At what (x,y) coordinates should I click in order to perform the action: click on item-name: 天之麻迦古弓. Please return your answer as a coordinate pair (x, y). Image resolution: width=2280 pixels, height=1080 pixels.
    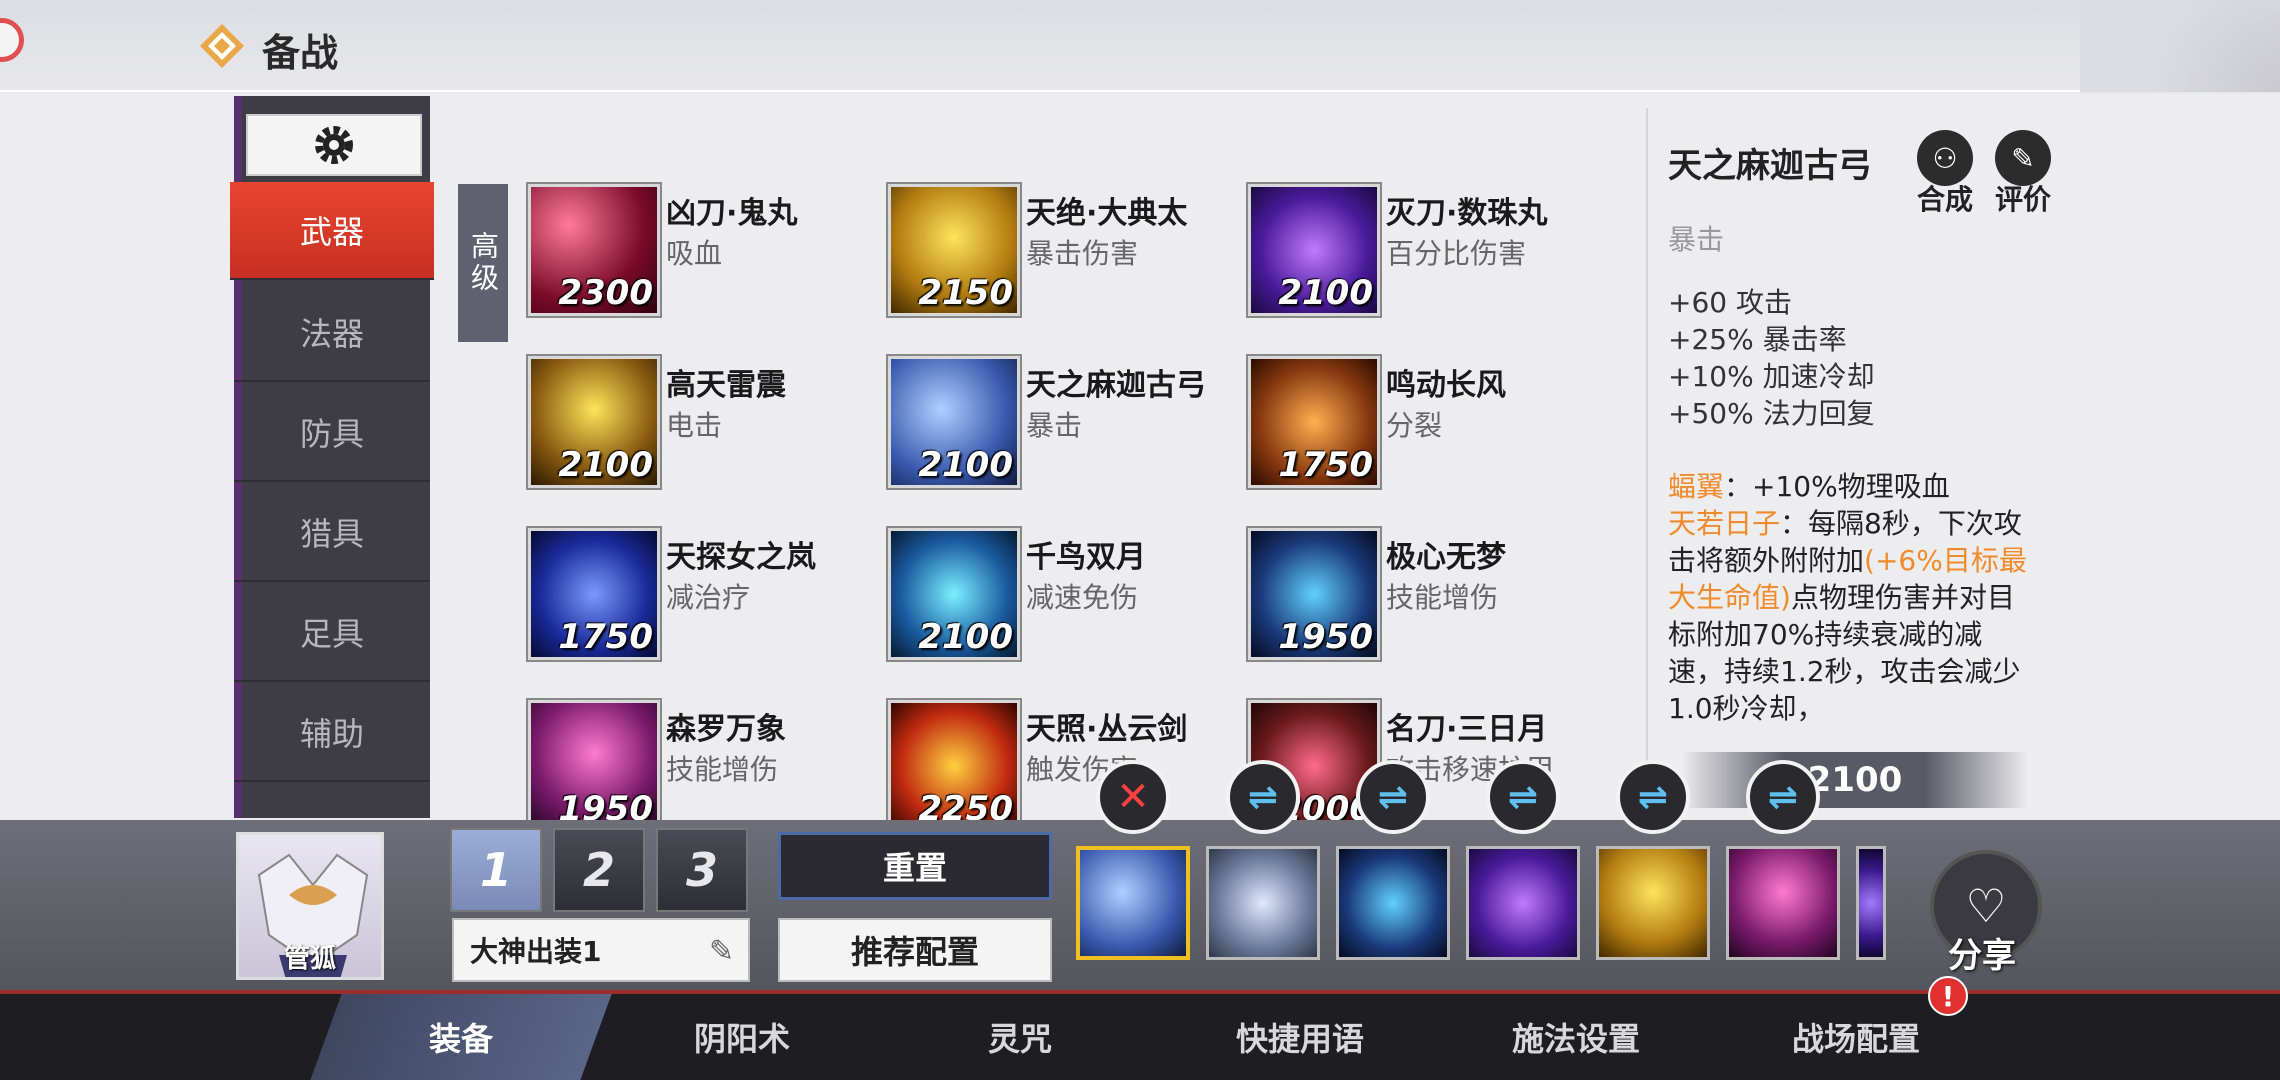
    Looking at the image, I should click on (1116, 385).